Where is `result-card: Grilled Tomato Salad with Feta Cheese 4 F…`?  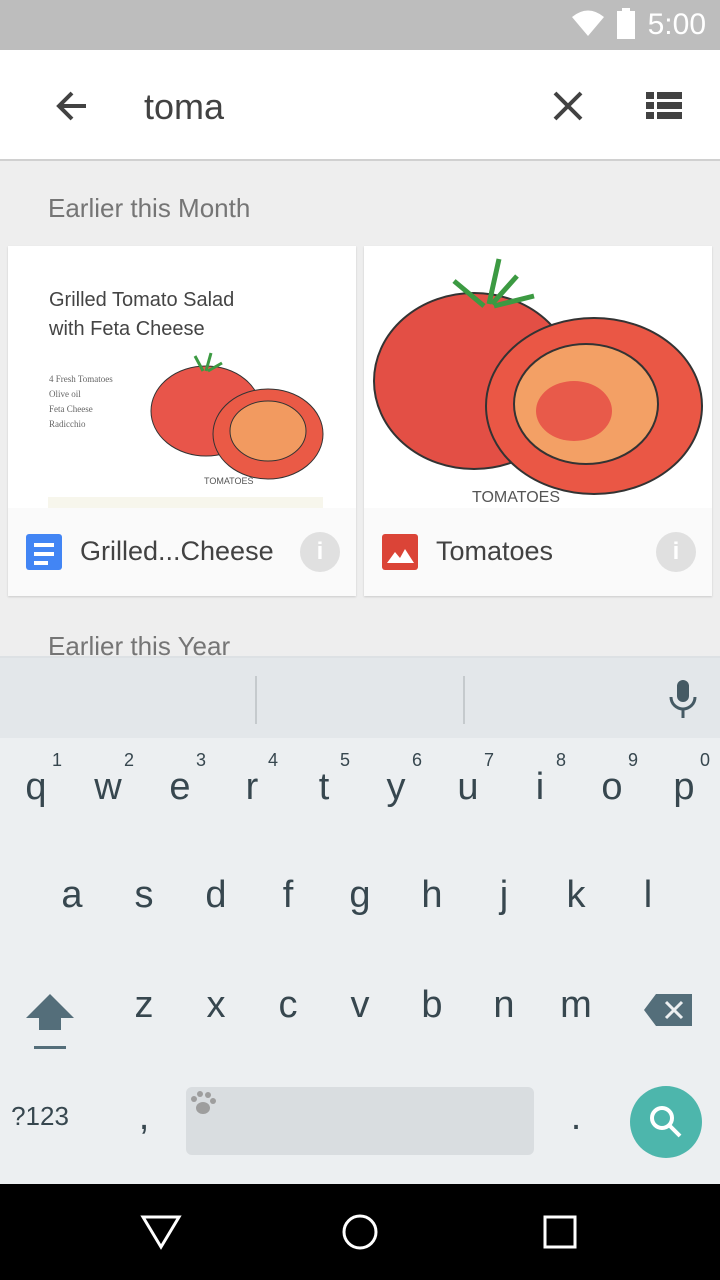 result-card: Grilled Tomato Salad with Feta Cheese 4 F… is located at coordinates (182, 421).